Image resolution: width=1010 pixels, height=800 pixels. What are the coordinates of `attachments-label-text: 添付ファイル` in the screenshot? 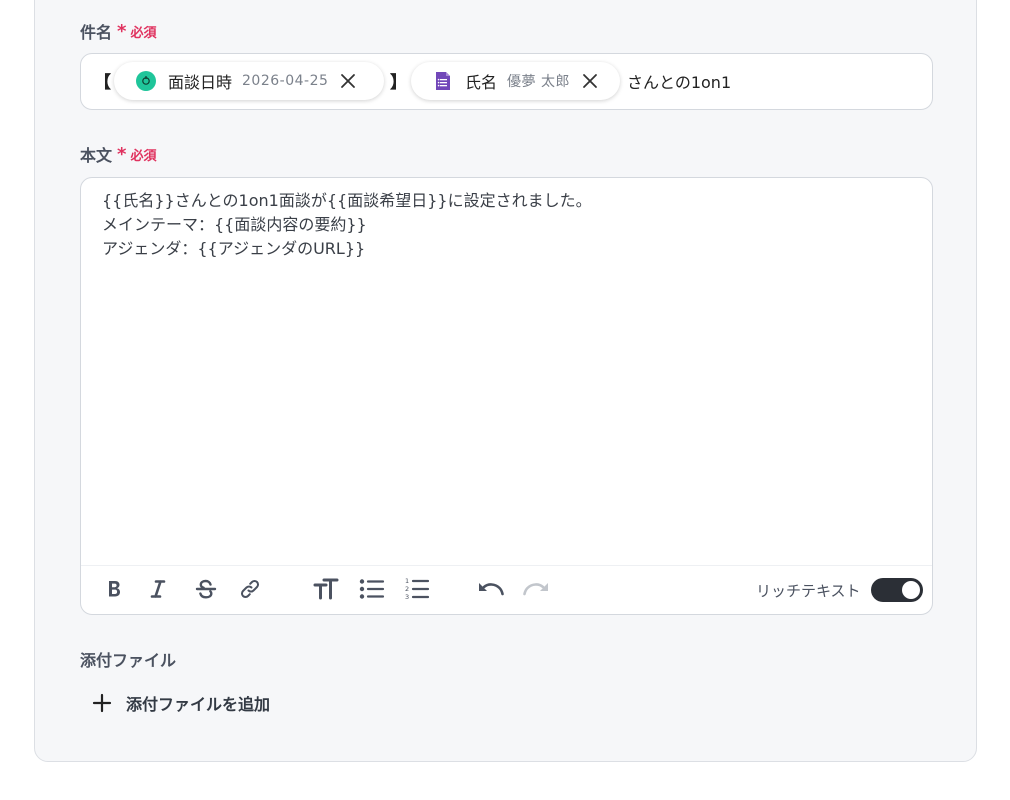 It's located at (128, 660).